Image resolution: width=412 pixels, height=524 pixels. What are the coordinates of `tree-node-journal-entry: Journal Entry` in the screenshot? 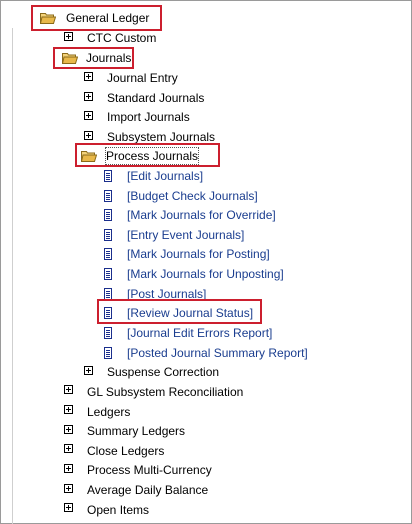 It's located at (142, 78).